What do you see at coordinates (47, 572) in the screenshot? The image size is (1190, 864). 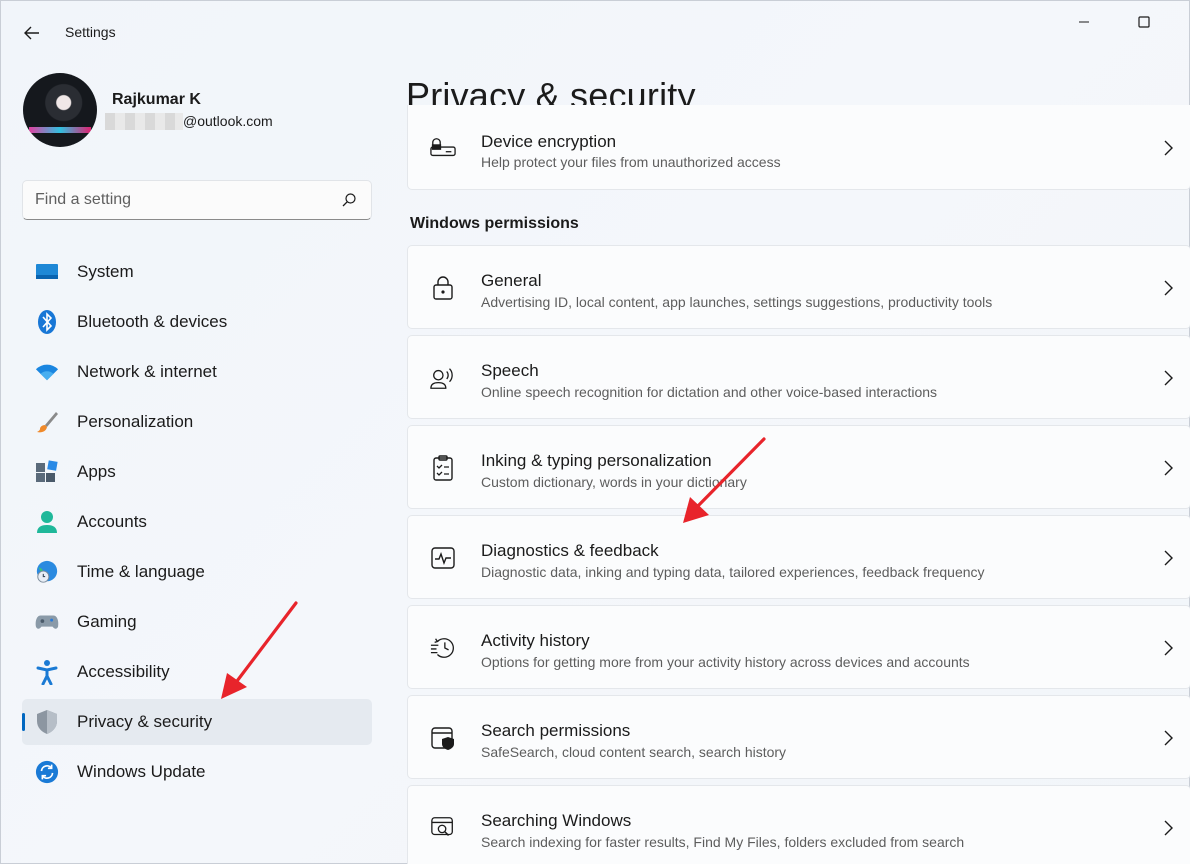 I see `globe-clock-icon` at bounding box center [47, 572].